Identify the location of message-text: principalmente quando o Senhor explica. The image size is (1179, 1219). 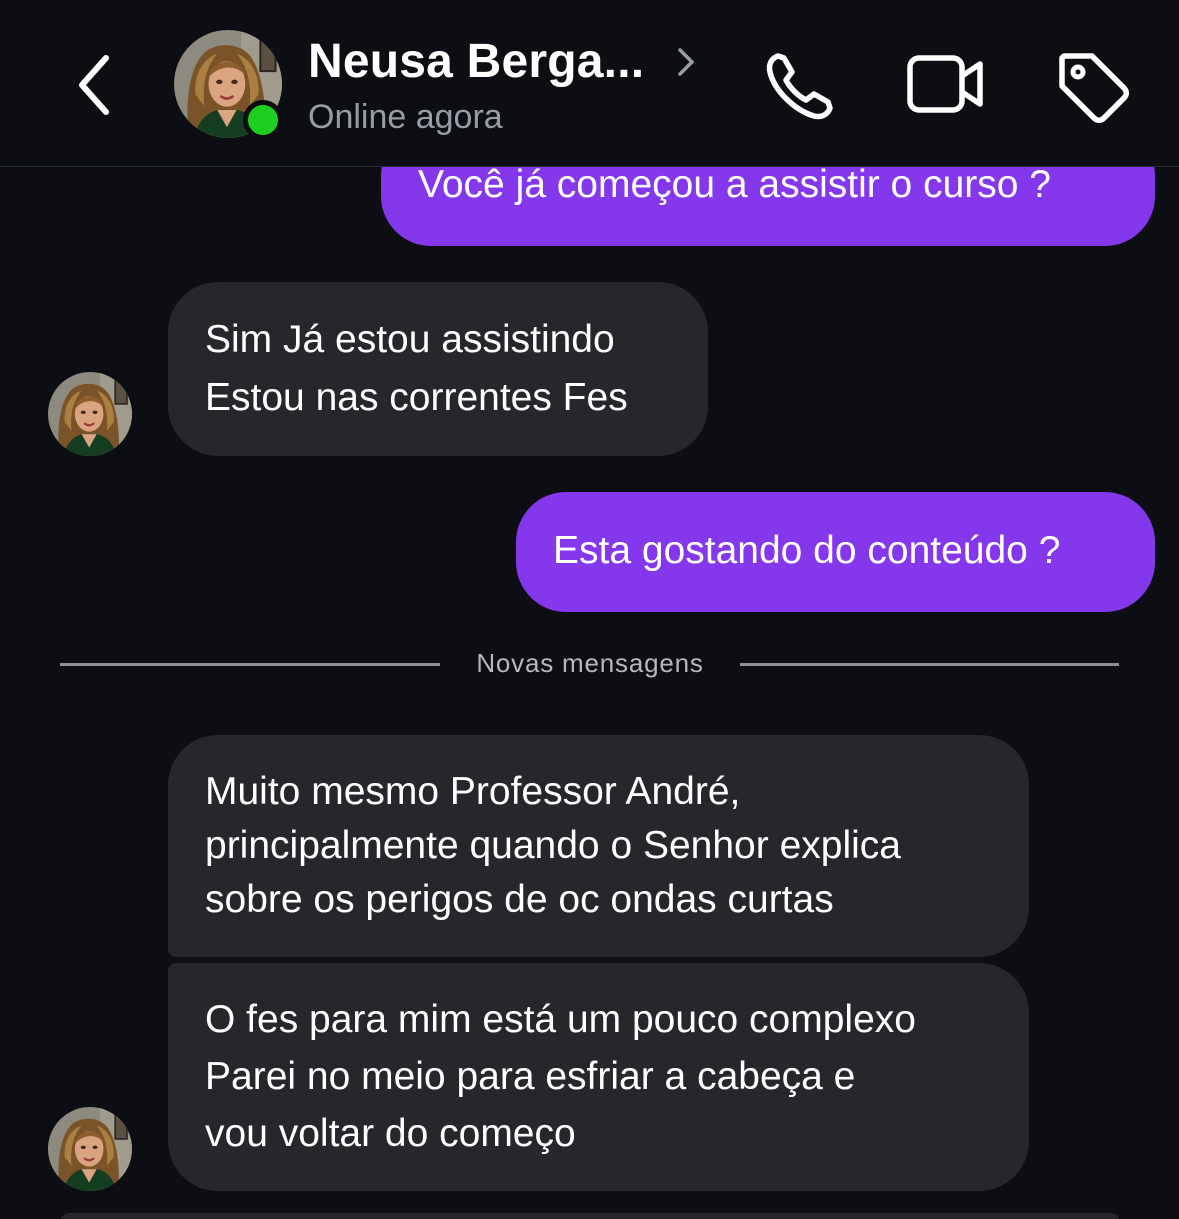
(553, 845).